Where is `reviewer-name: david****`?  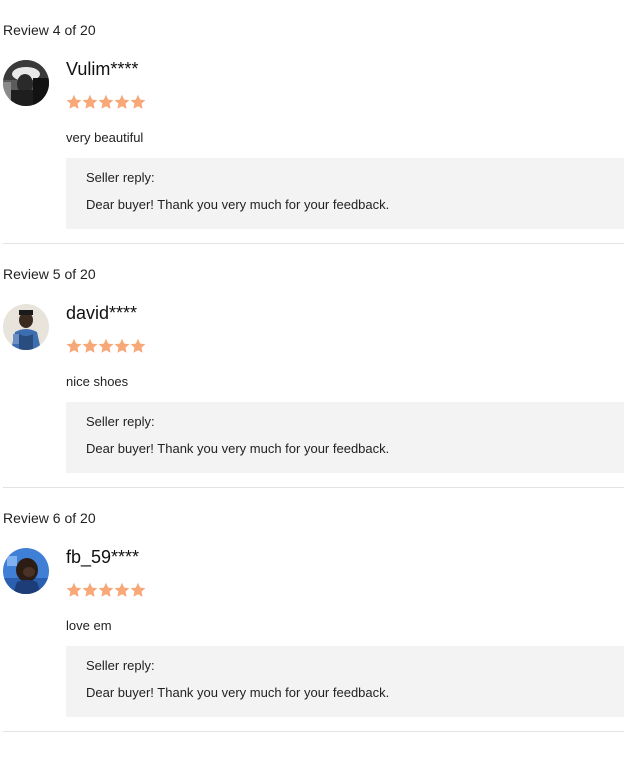 reviewer-name: david**** is located at coordinates (102, 313).